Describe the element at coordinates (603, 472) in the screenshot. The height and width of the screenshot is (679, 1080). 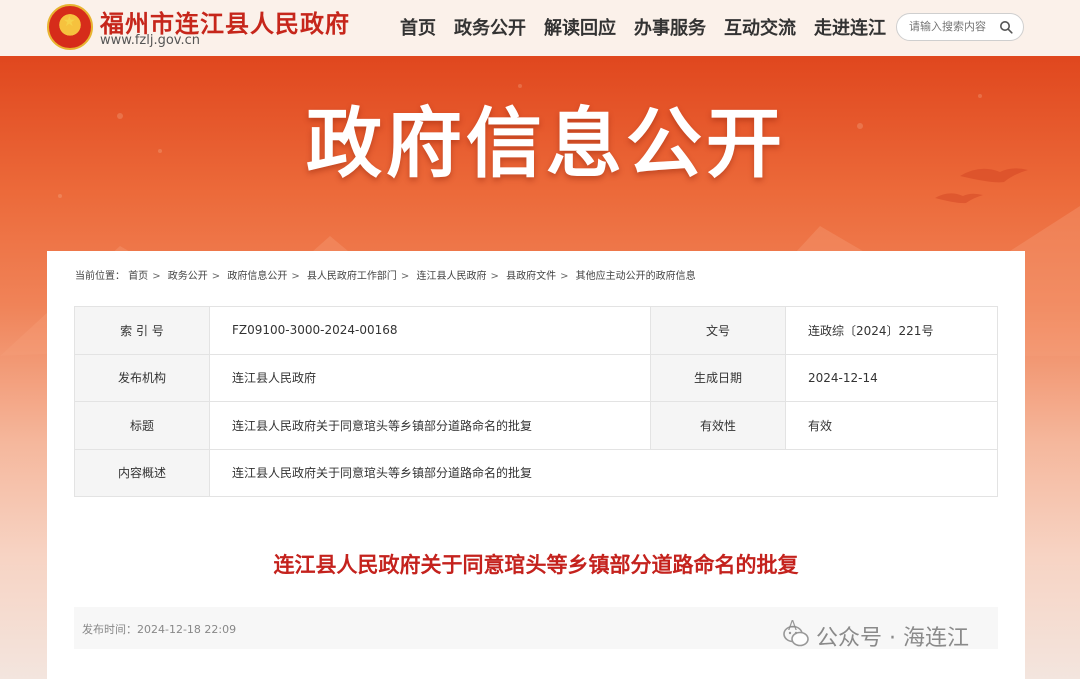
I see `summary-value: 连江县人民政府关于同意琯头等乡镇部分道路命名的批复` at that location.